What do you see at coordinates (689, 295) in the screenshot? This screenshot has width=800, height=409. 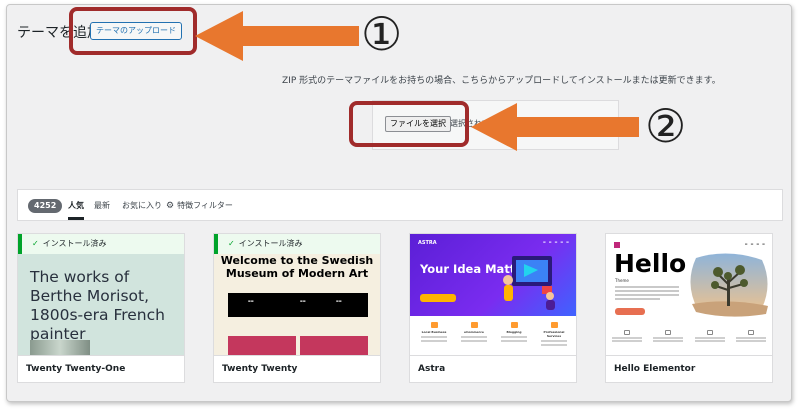 I see `theme-screenshot: ▬ ▬ ▬ ▬ Hello Theme` at bounding box center [689, 295].